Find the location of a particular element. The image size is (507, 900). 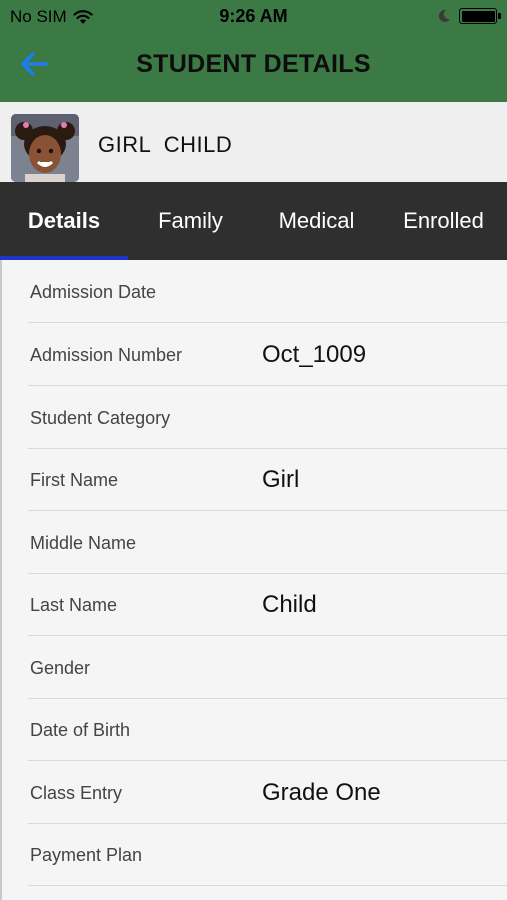

field-row-last-name: Last Name Child is located at coordinates (267, 604).